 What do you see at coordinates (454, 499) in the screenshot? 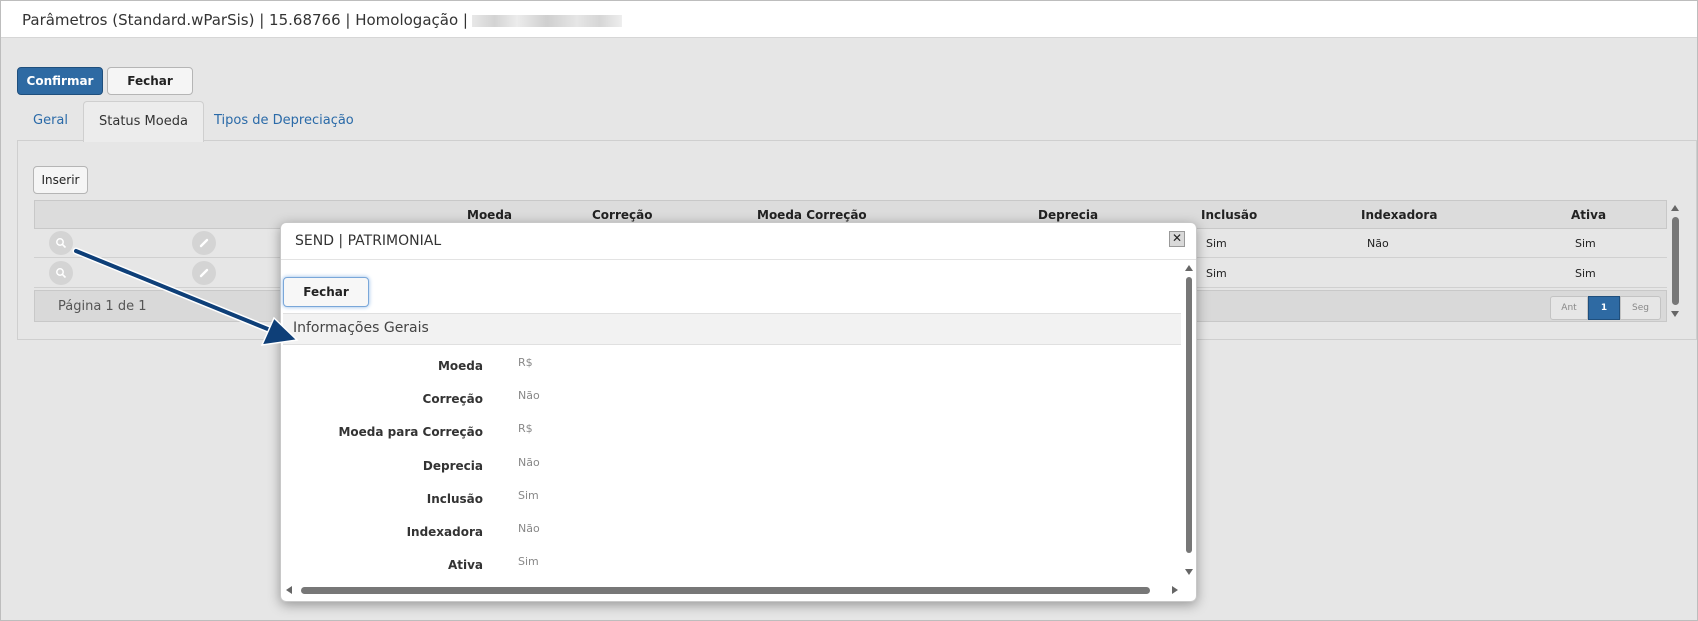
I see `field-label-inclusao: Inclusão` at bounding box center [454, 499].